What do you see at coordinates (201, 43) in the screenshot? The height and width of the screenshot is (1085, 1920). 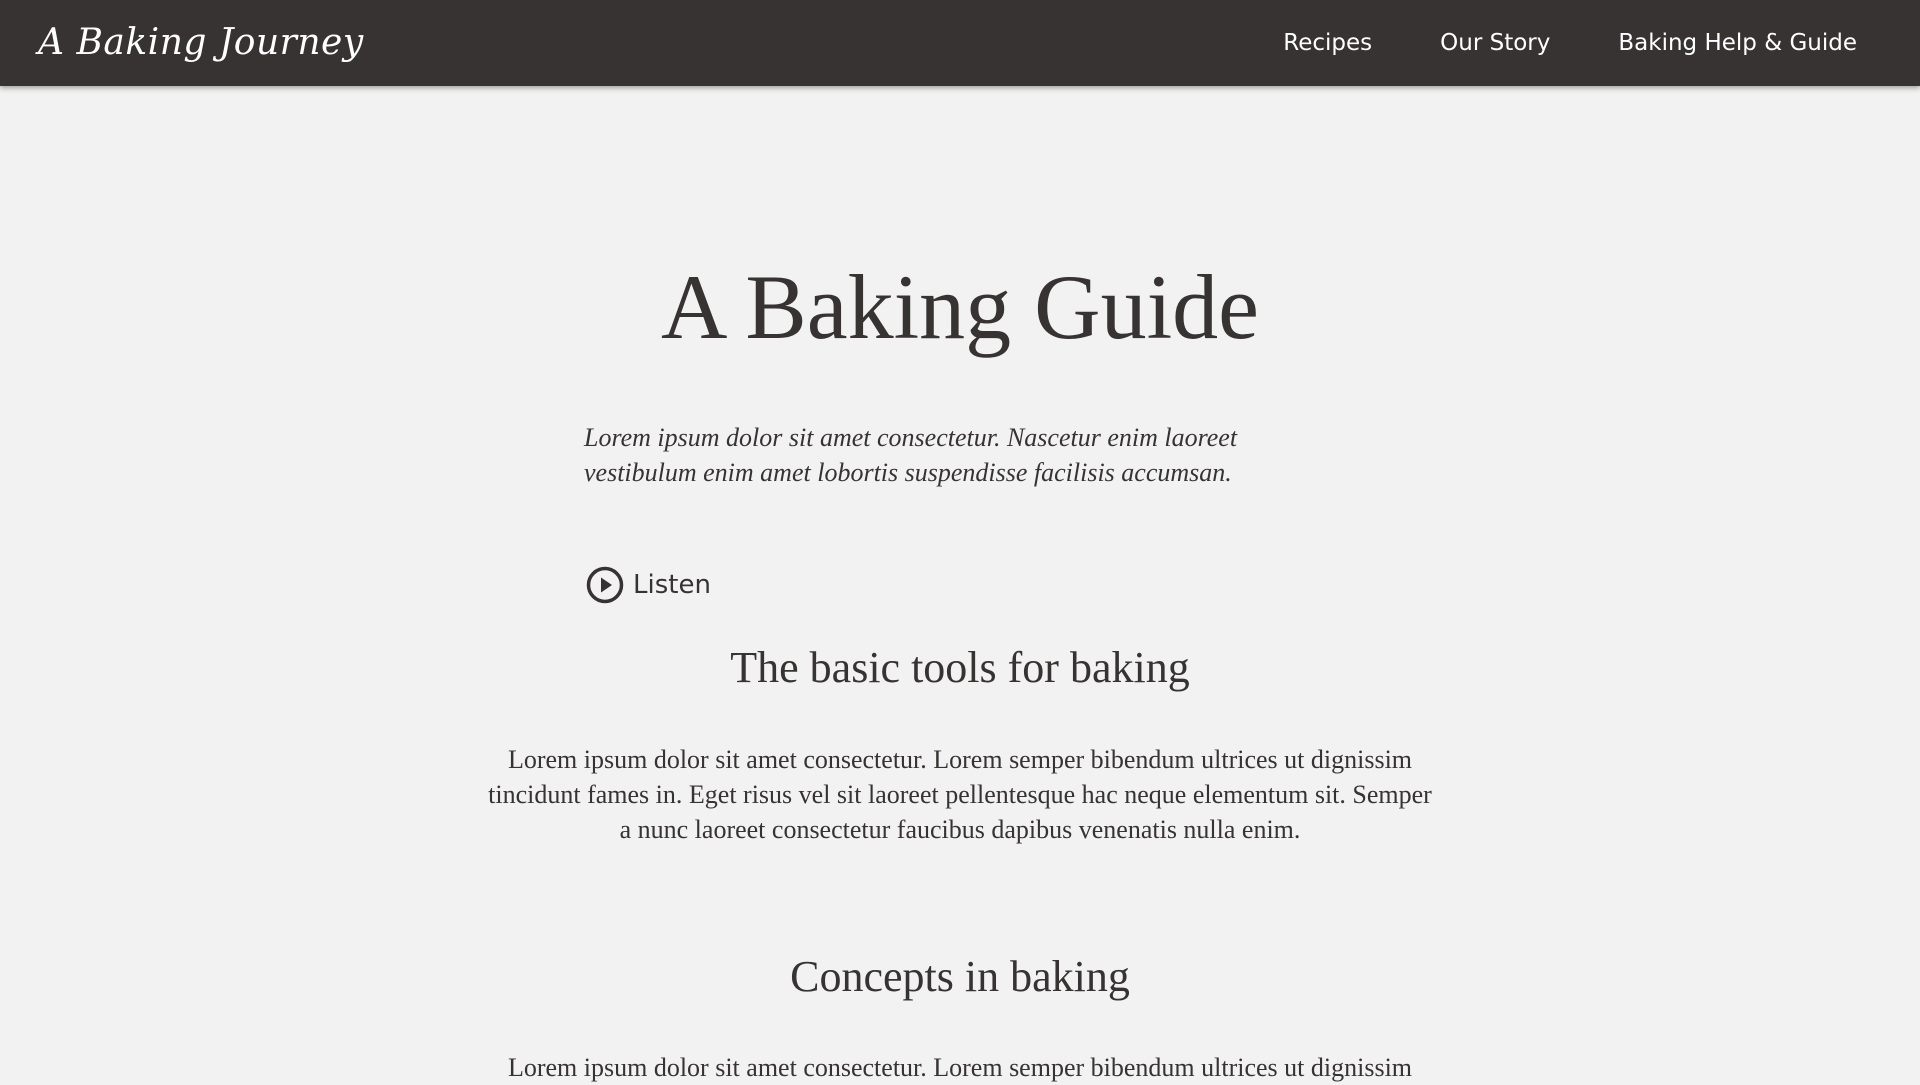 I see `site-logo: A Baking Journey` at bounding box center [201, 43].